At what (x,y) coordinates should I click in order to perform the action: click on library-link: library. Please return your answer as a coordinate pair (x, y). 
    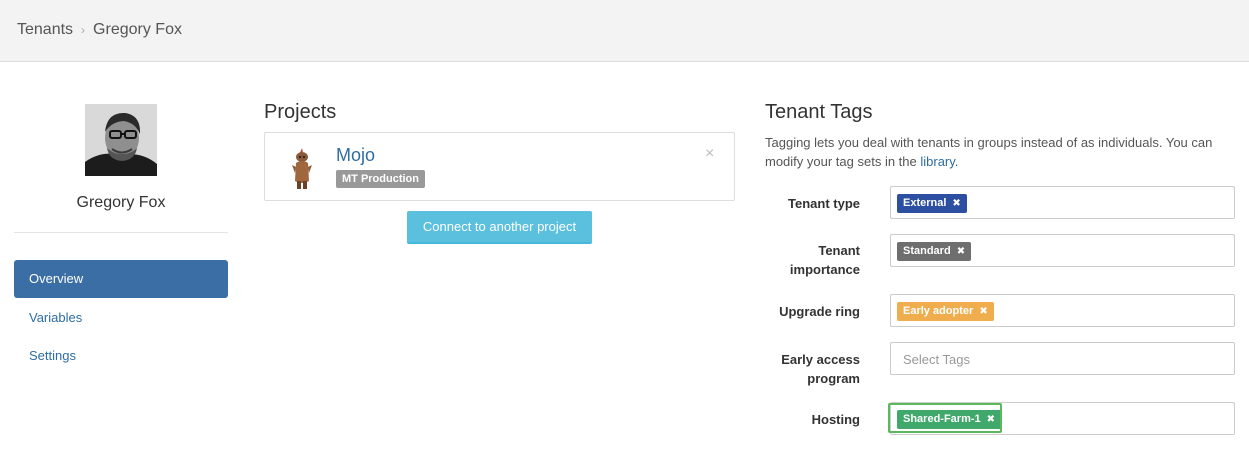
    Looking at the image, I should click on (937, 161).